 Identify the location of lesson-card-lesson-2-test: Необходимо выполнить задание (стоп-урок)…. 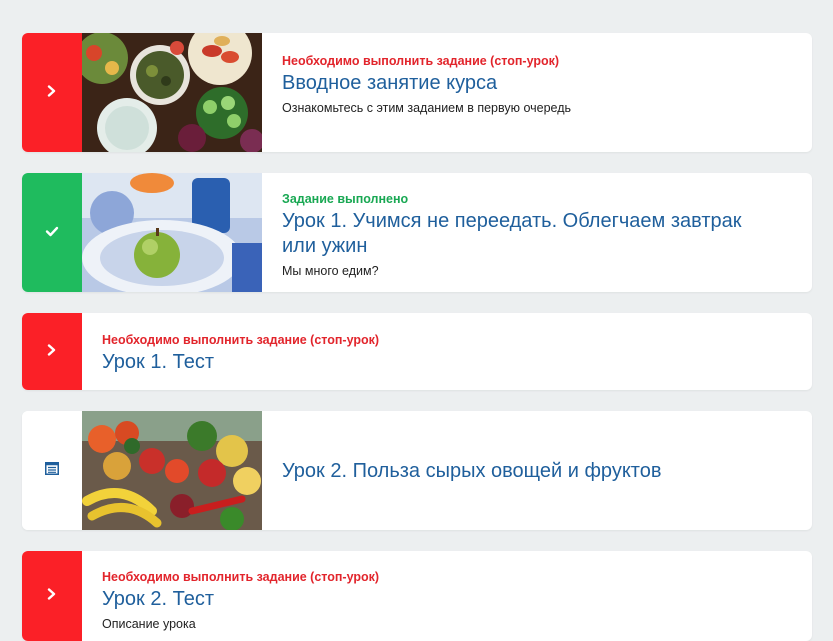
(417, 596).